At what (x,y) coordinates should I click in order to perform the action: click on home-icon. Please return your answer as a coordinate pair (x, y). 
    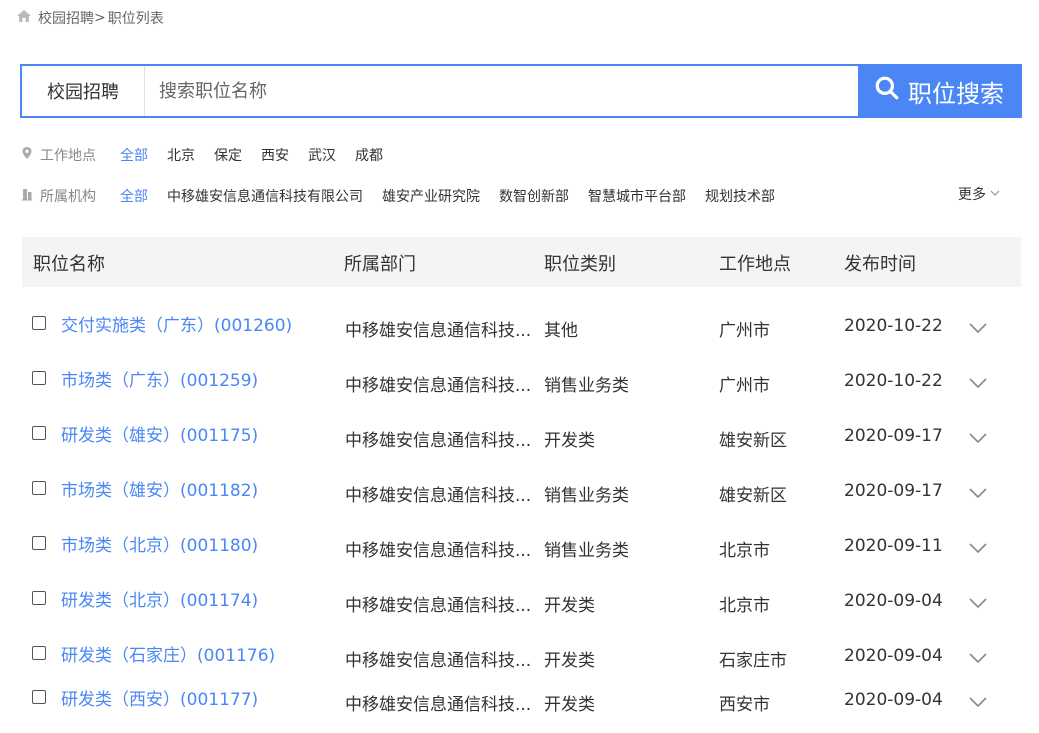
    Looking at the image, I should click on (24, 18).